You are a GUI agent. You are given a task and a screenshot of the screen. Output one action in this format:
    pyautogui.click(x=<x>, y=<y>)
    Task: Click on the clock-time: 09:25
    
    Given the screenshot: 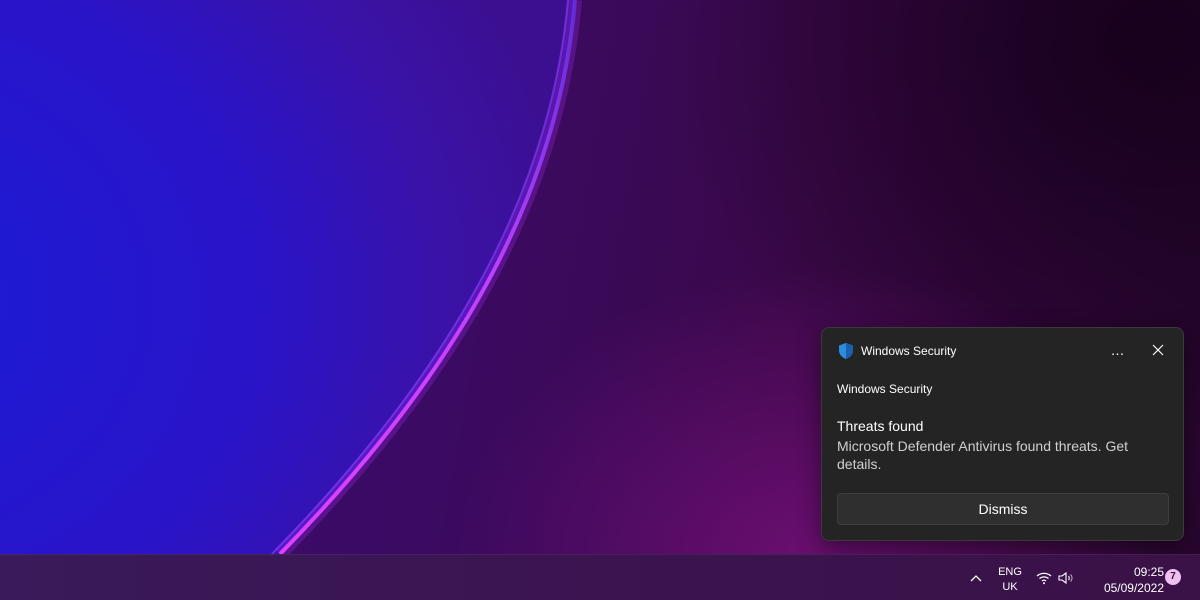 What is the action you would take?
    pyautogui.click(x=1148, y=572)
    